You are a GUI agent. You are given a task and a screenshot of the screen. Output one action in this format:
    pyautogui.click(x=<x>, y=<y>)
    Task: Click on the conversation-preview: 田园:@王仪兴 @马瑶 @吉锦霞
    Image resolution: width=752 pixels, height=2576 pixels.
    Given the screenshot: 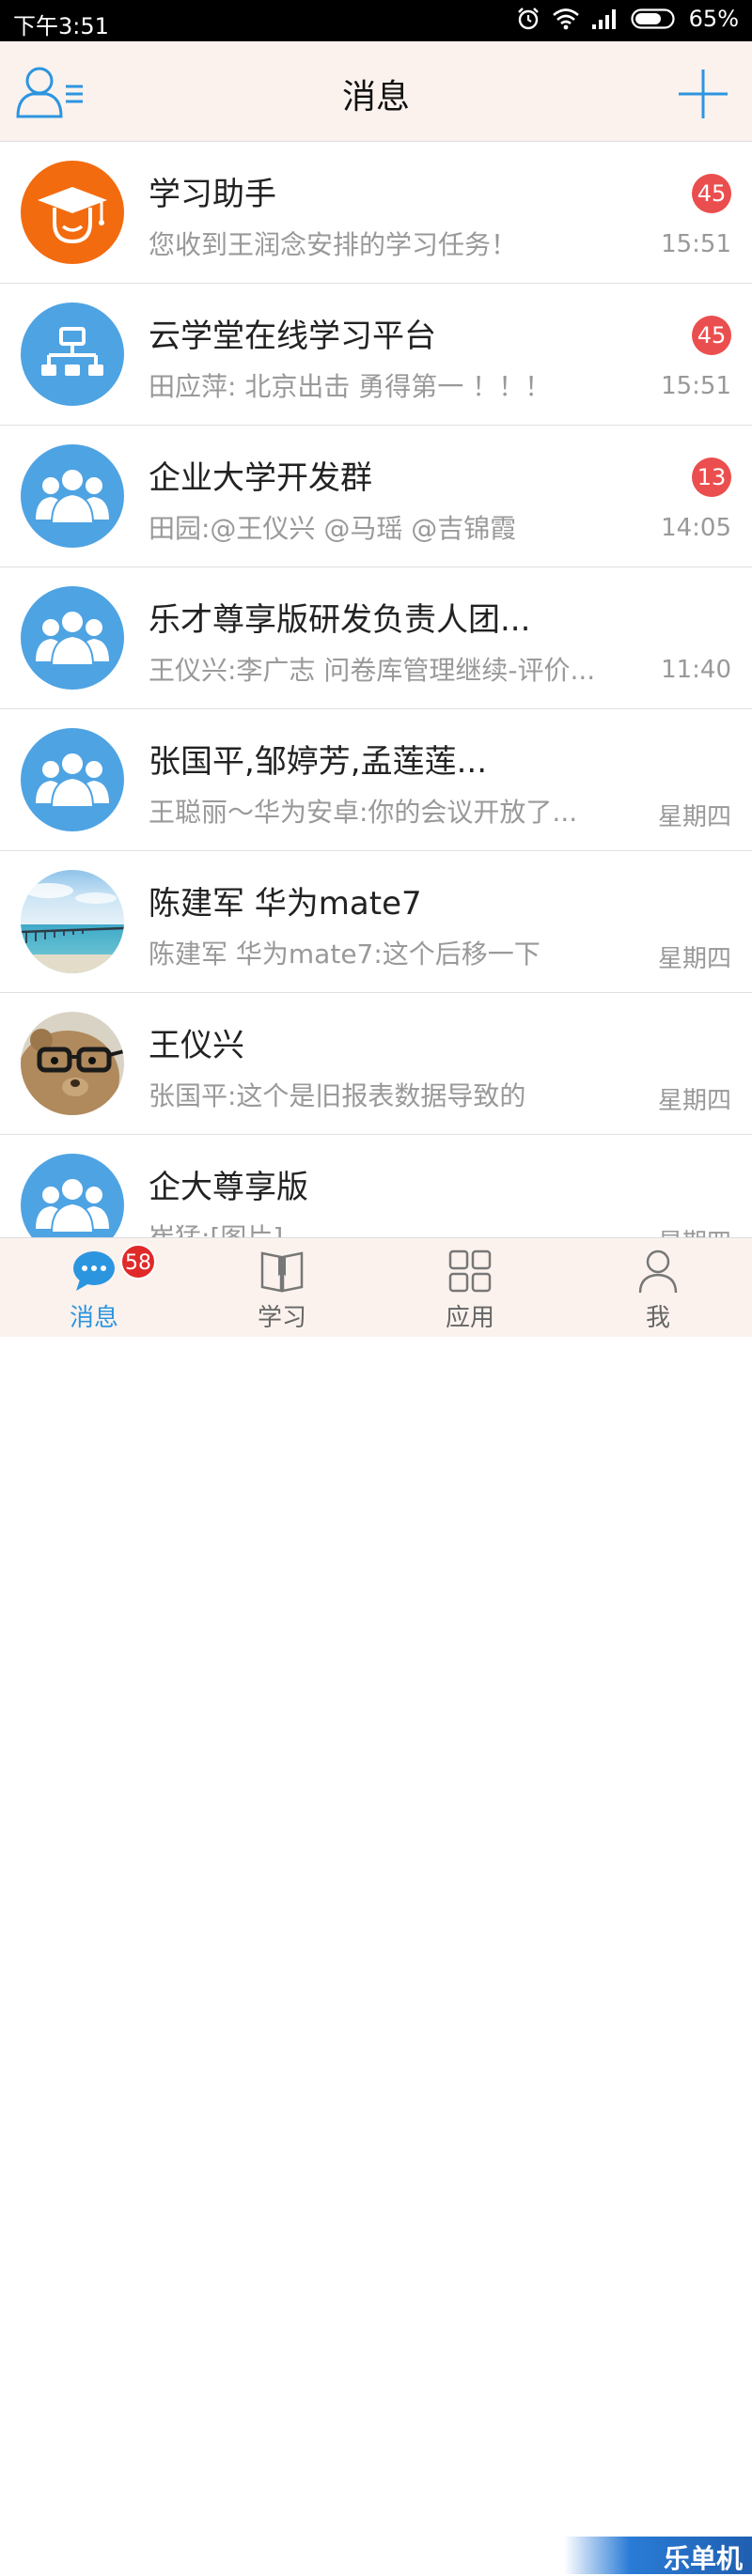 What is the action you would take?
    pyautogui.click(x=333, y=528)
    